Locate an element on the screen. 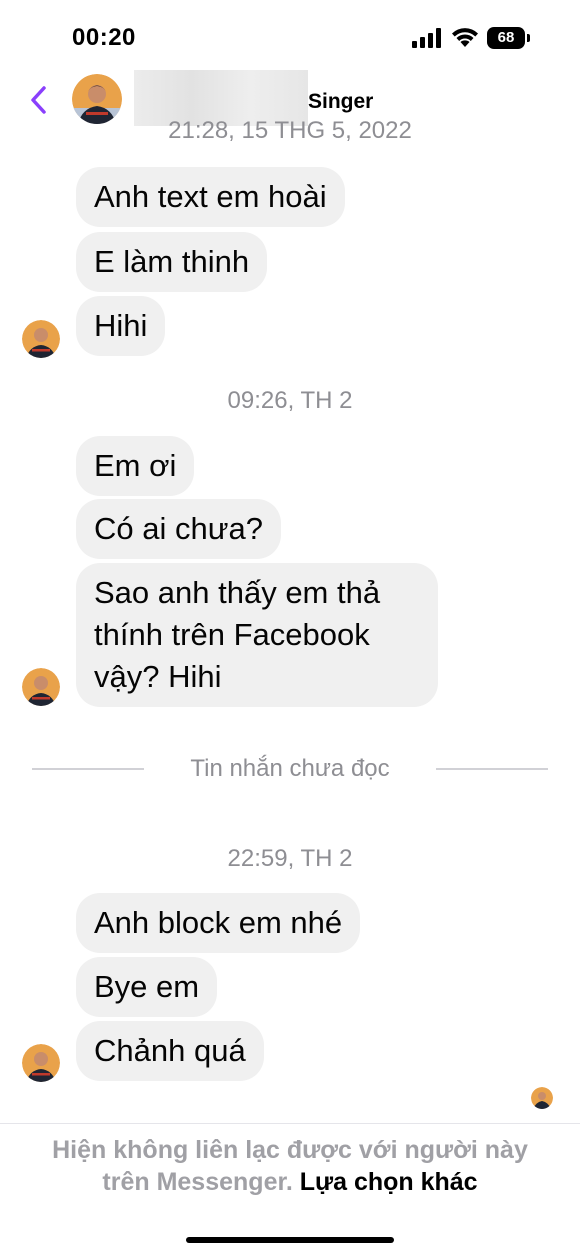 The height and width of the screenshot is (1256, 580). timestamp: 09:26, TH 2 is located at coordinates (290, 400).